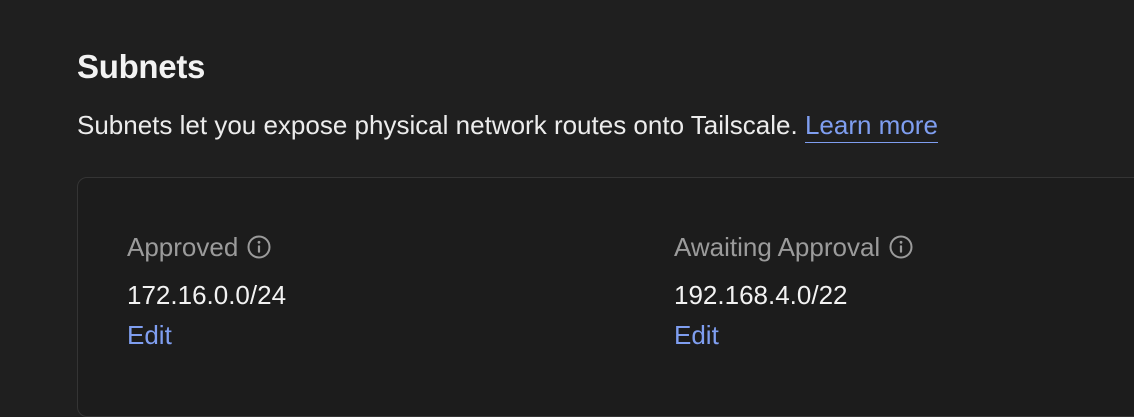 This screenshot has width=1134, height=417. What do you see at coordinates (777, 247) in the screenshot?
I see `awaiting-approval-label: Awaiting Approval` at bounding box center [777, 247].